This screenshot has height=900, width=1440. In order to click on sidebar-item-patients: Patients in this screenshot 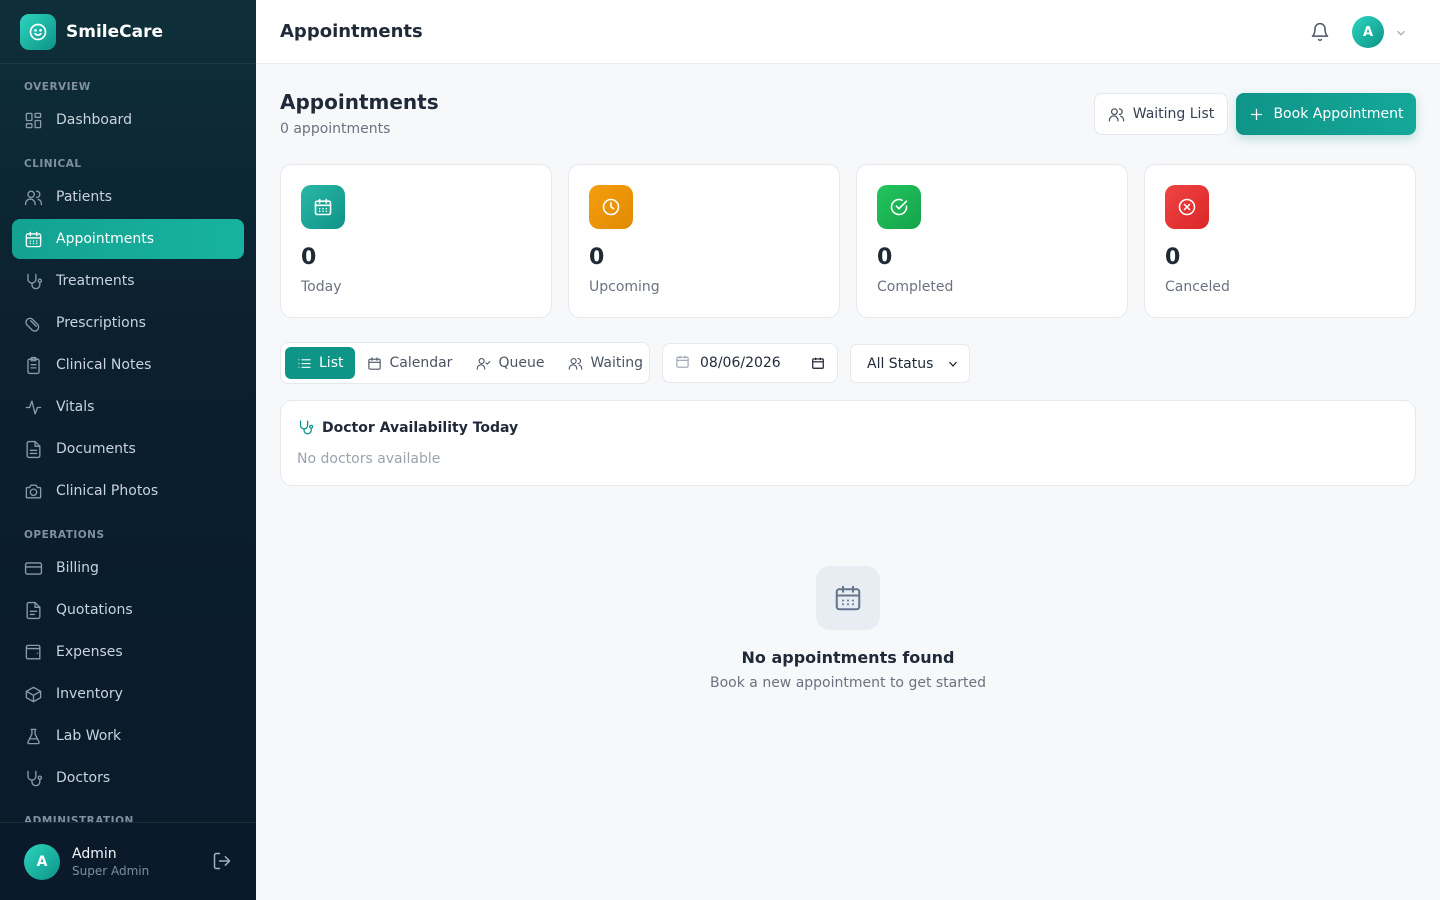, I will do `click(128, 197)`.